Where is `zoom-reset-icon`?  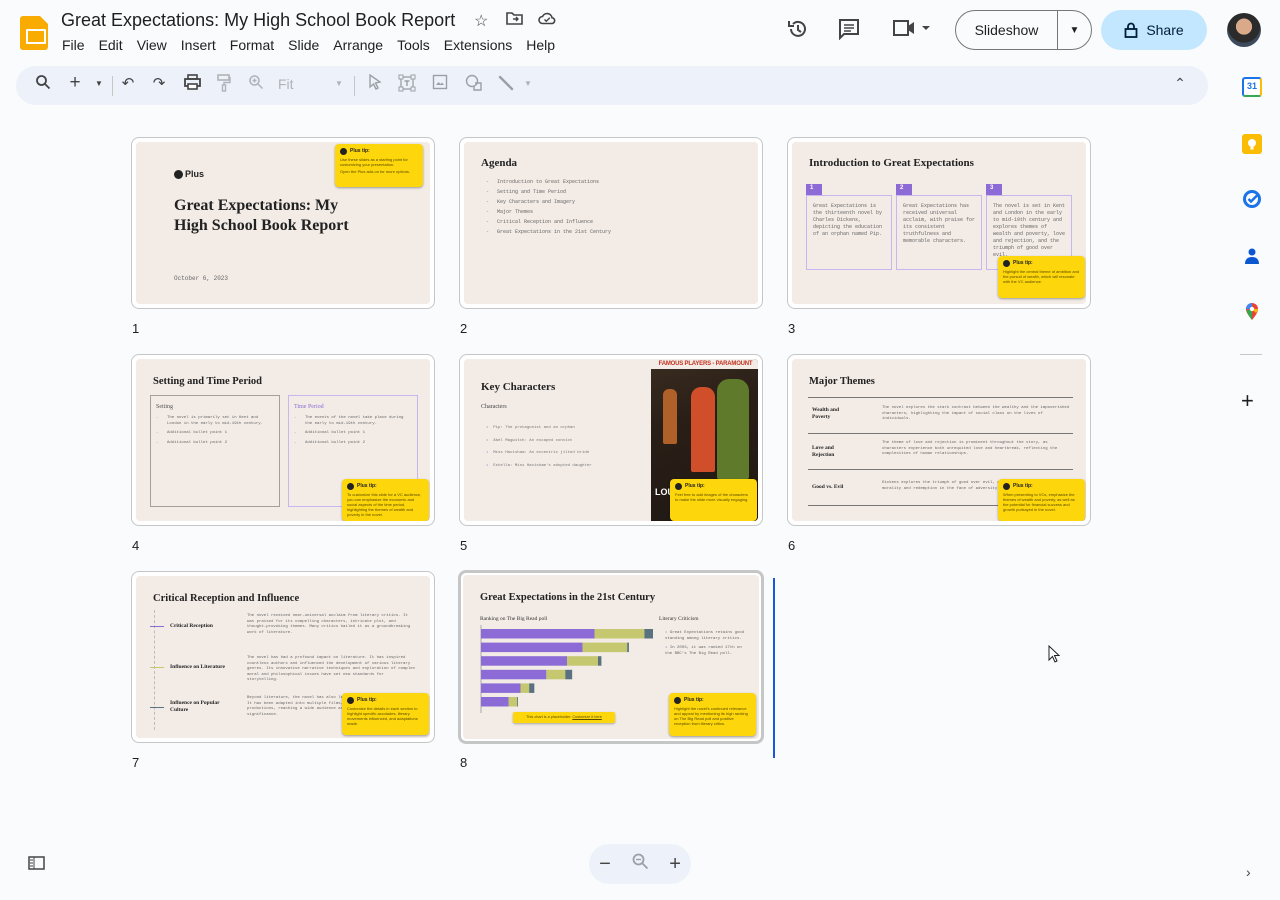 zoom-reset-icon is located at coordinates (640, 864).